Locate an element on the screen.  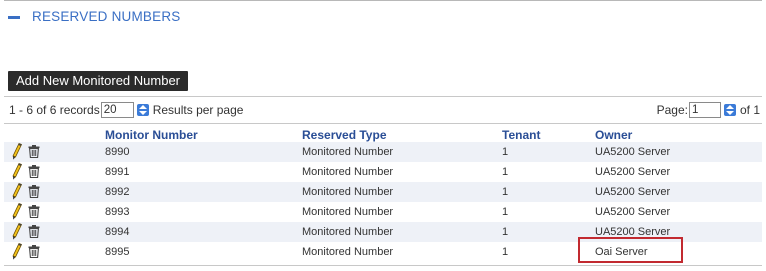
cell-monitor-number: 8994 is located at coordinates (117, 232).